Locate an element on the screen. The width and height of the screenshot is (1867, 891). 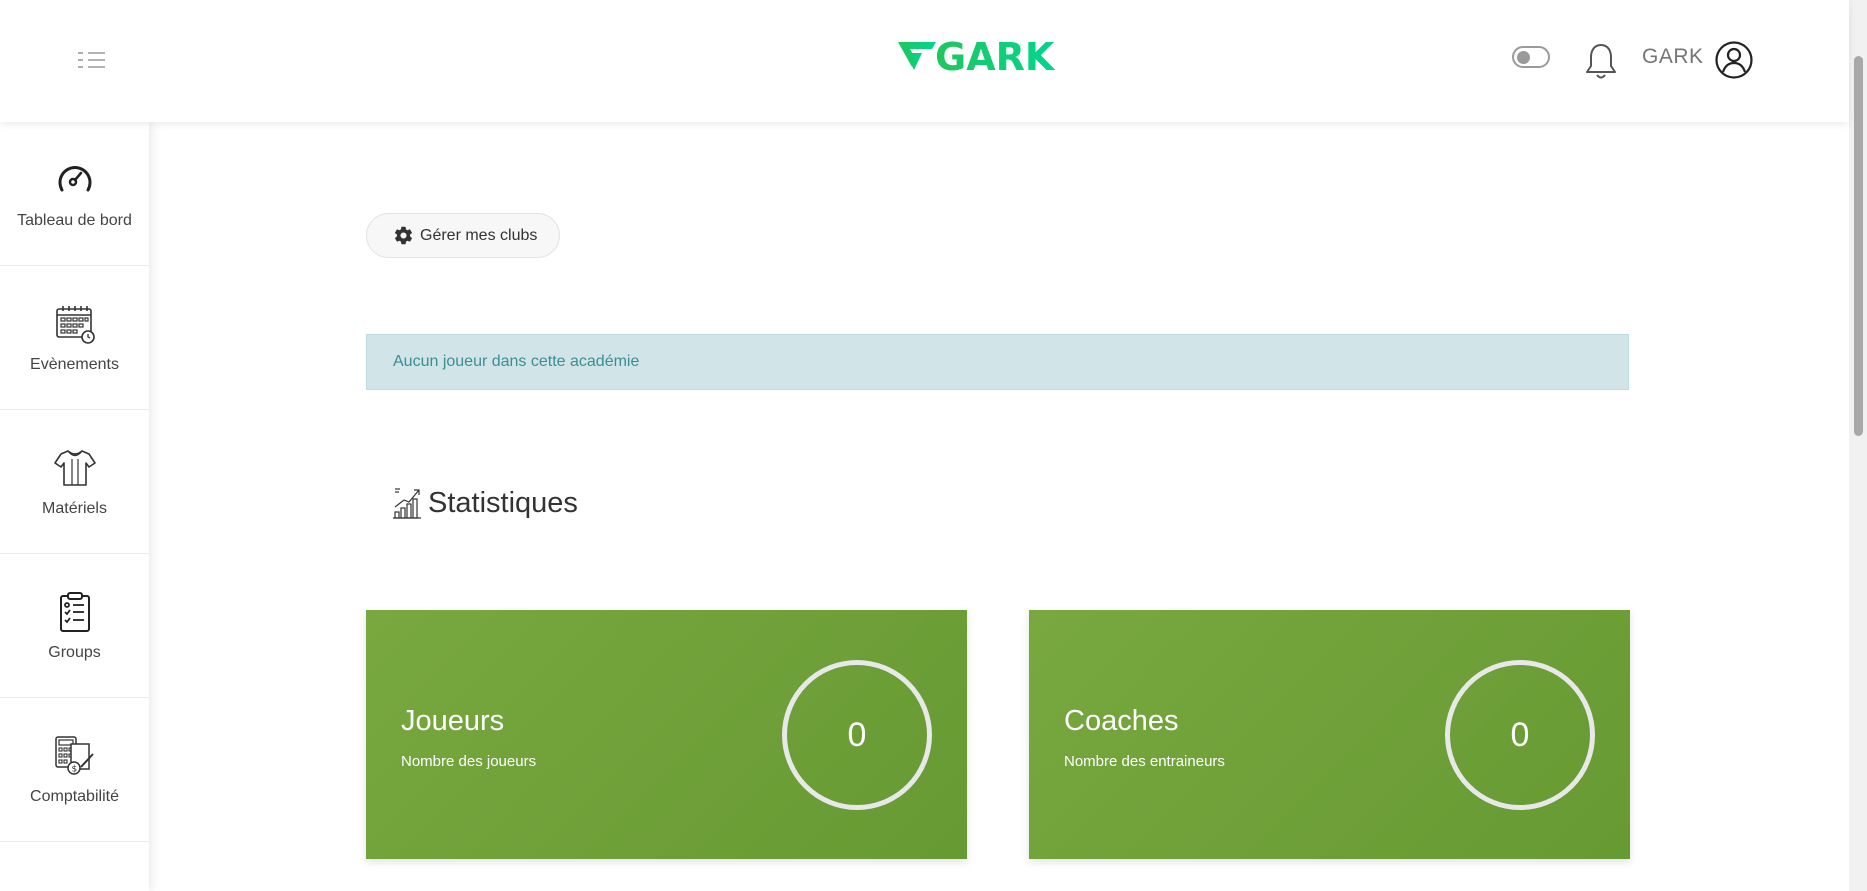
theme-toggle is located at coordinates (1531, 57).